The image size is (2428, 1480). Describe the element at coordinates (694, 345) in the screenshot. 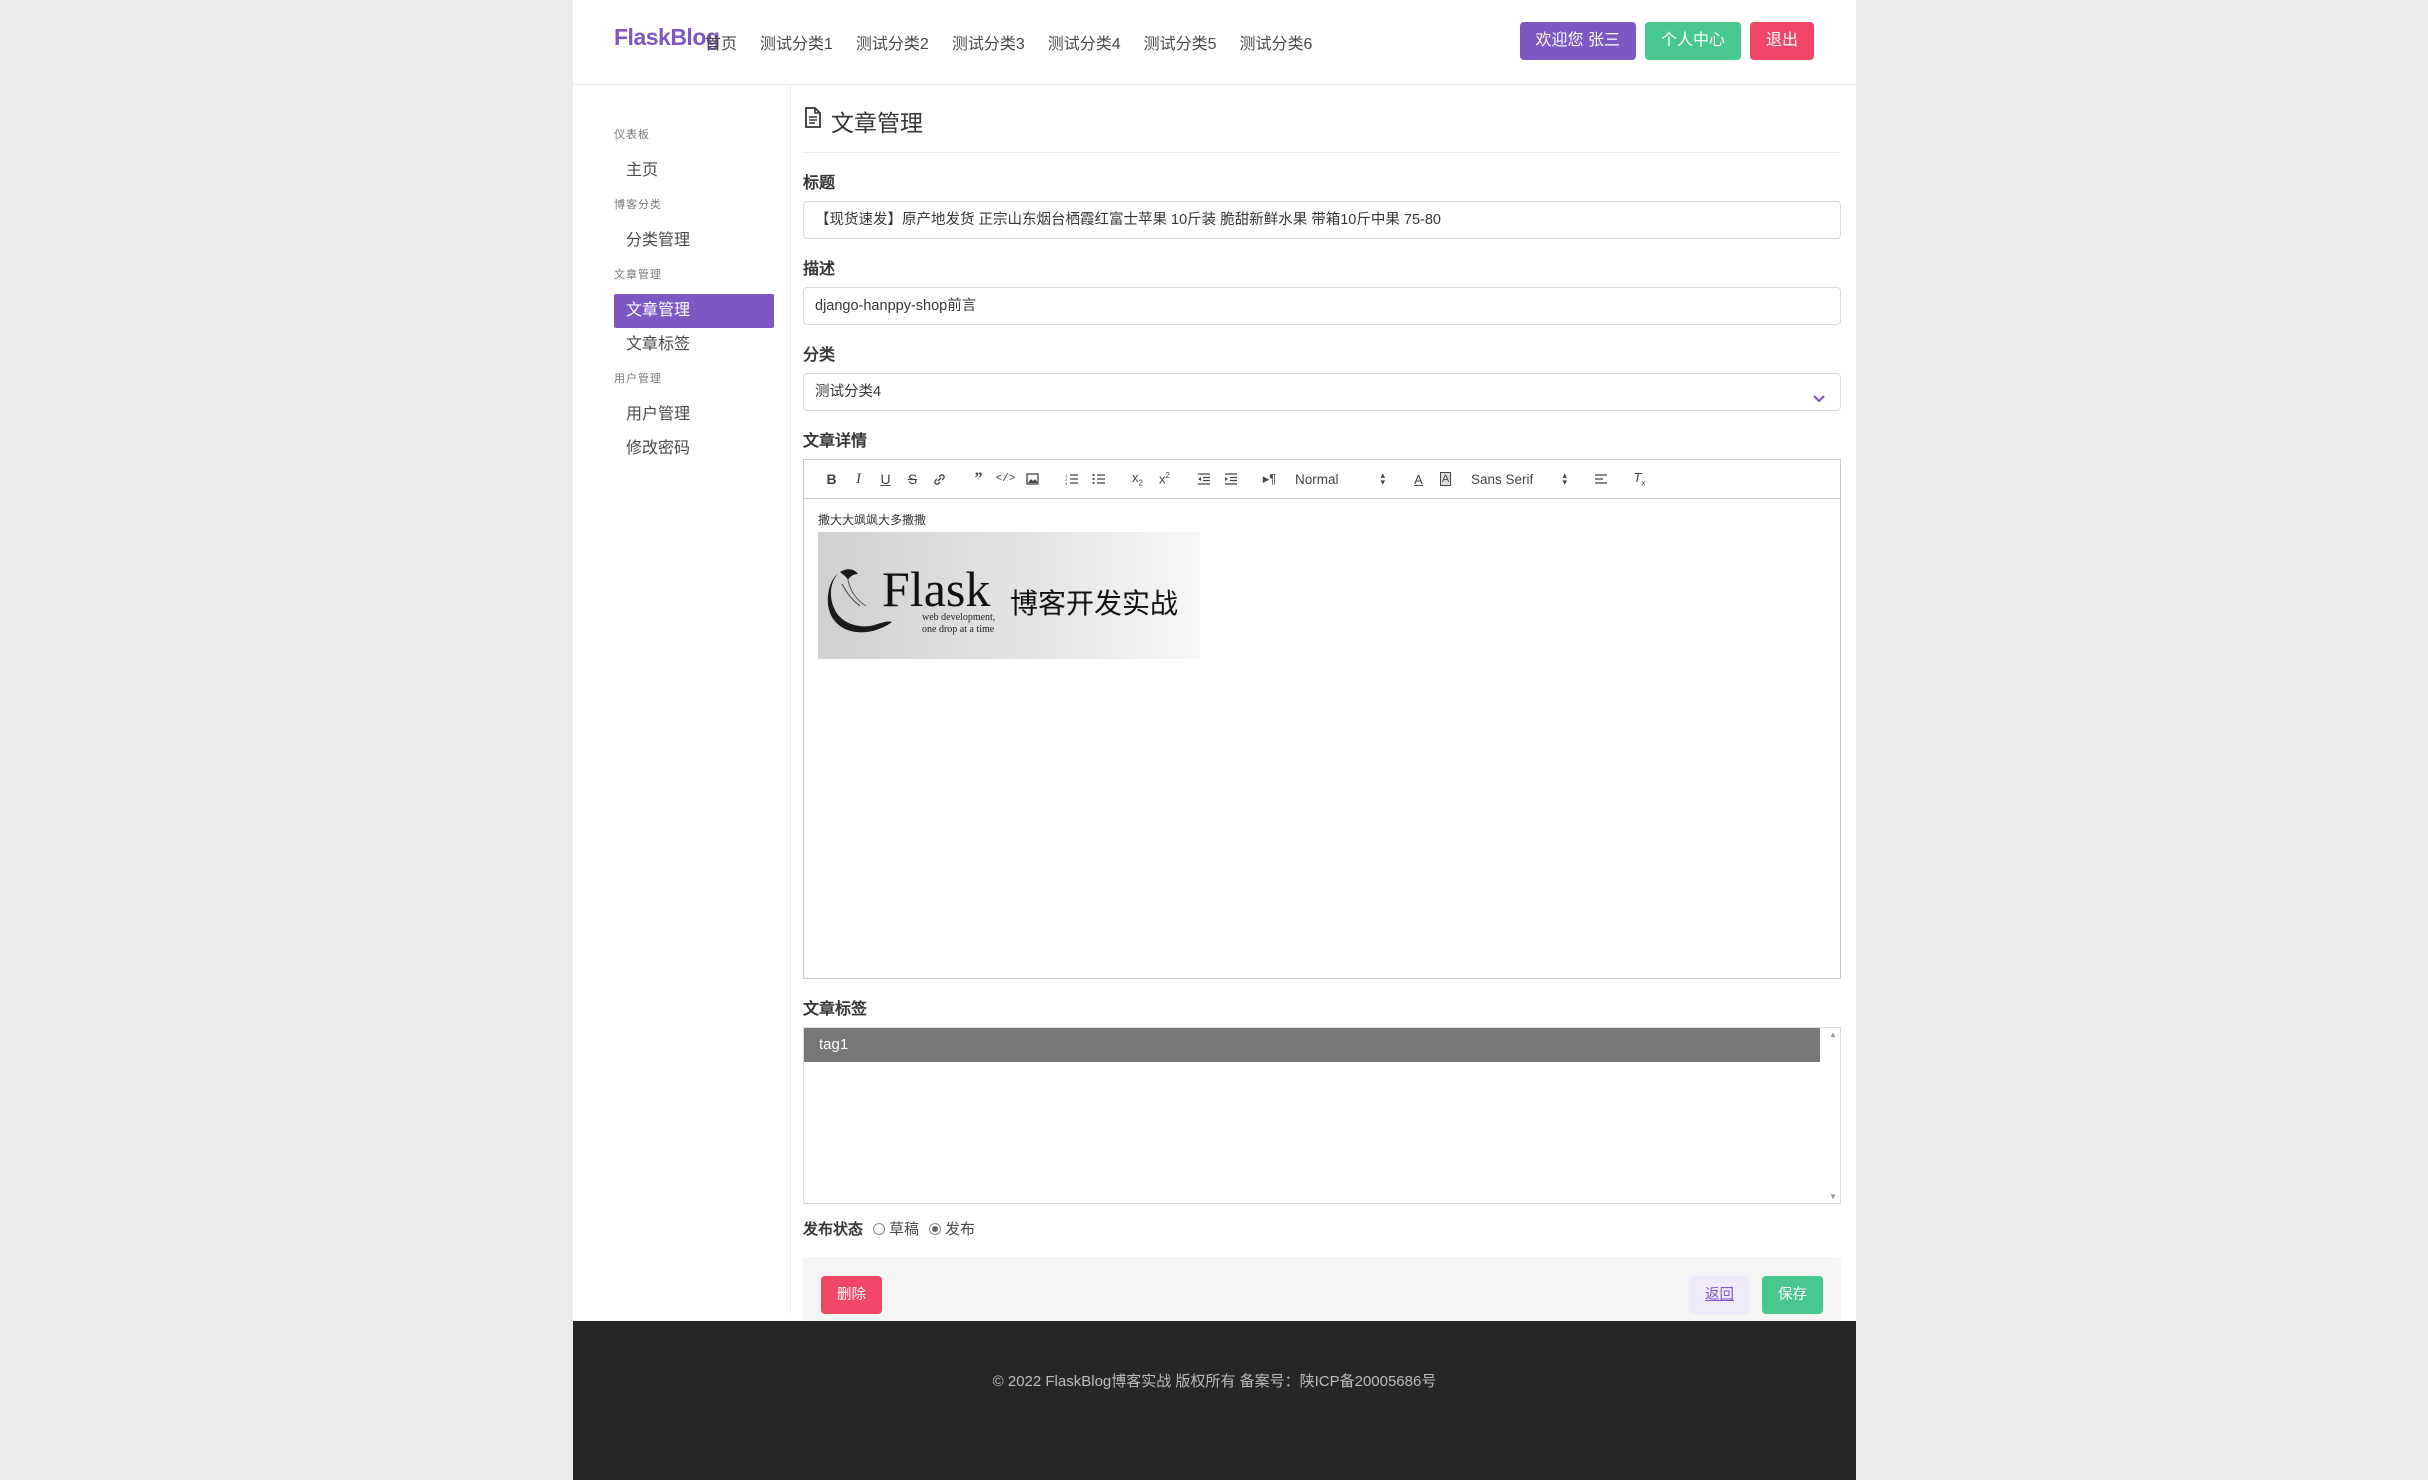

I see `sidebar-item-article-tags: 文章标签` at that location.